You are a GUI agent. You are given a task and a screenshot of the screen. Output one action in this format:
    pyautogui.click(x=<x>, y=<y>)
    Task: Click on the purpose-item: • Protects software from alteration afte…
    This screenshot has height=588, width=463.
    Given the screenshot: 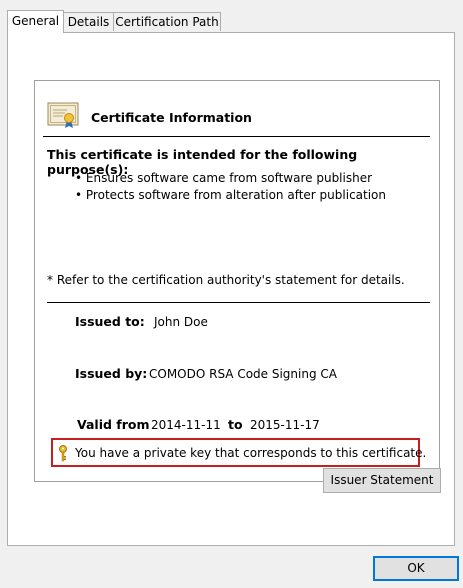 What is the action you would take?
    pyautogui.click(x=230, y=195)
    